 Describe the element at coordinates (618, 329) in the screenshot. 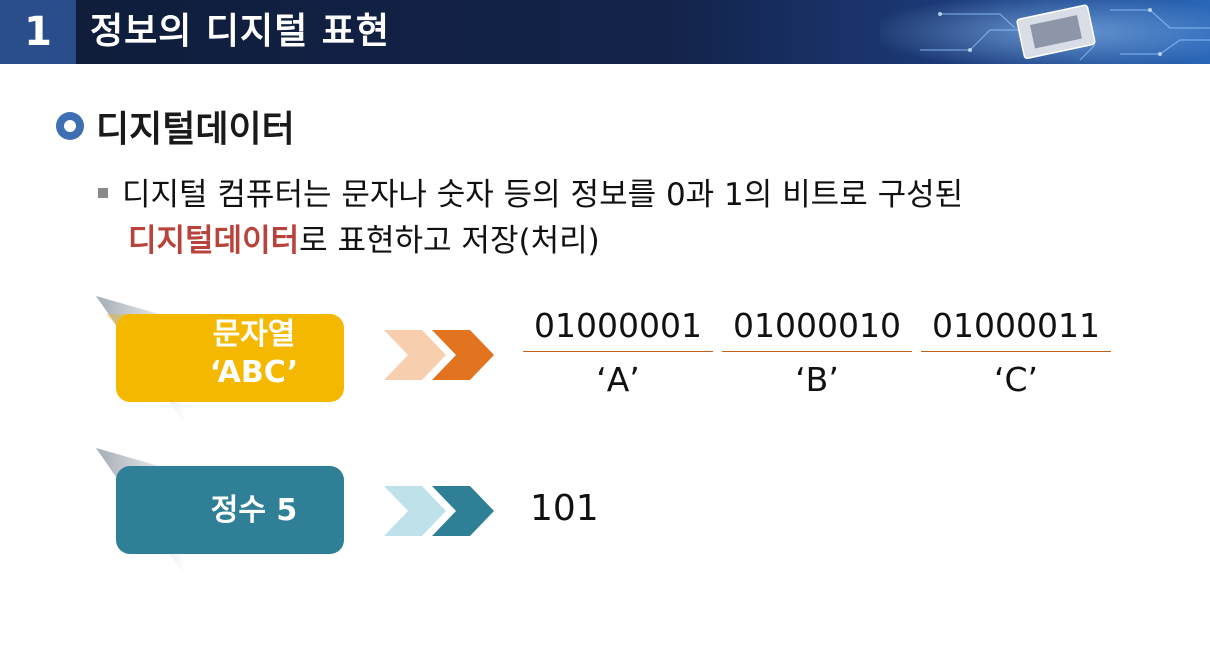

I see `binary-bits: 01000001` at that location.